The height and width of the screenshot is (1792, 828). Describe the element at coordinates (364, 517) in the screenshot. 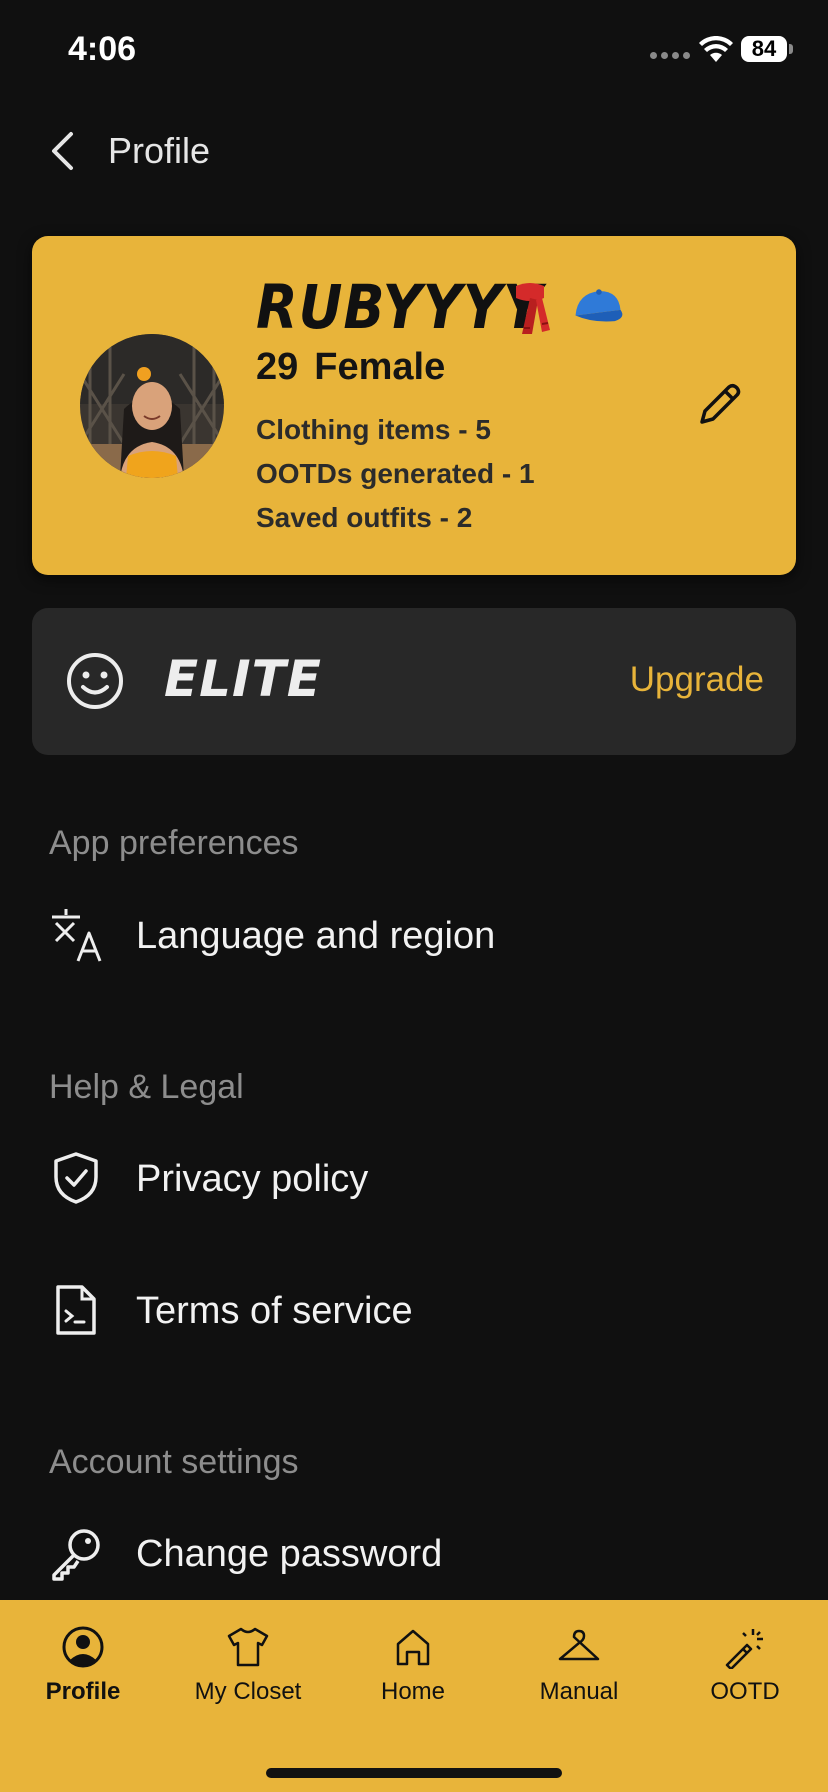

I see `stat-saved-outfits: Saved outfits - 2` at that location.